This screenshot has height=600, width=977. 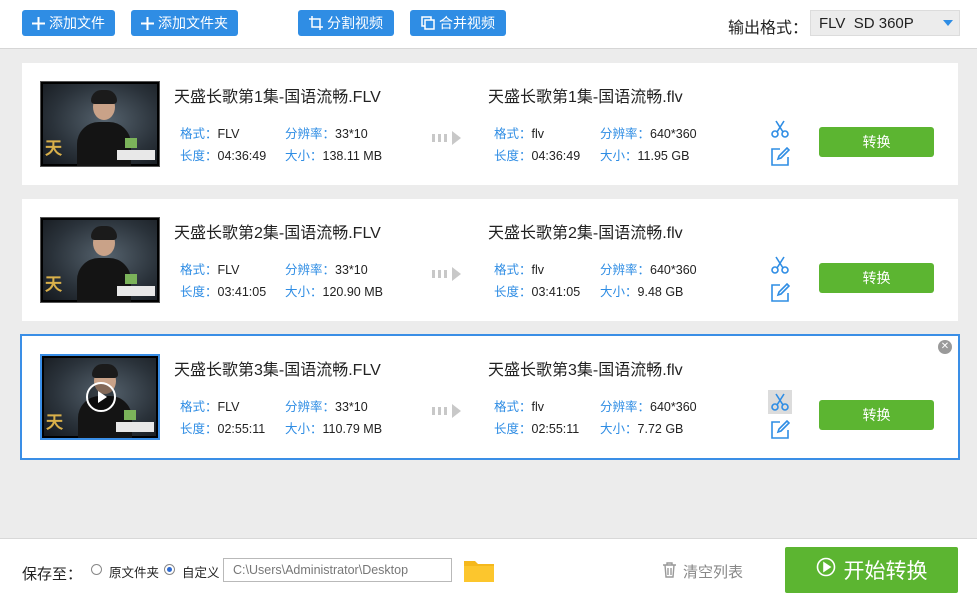 I want to click on start-convert-button: 开始转换, so click(x=871, y=570).